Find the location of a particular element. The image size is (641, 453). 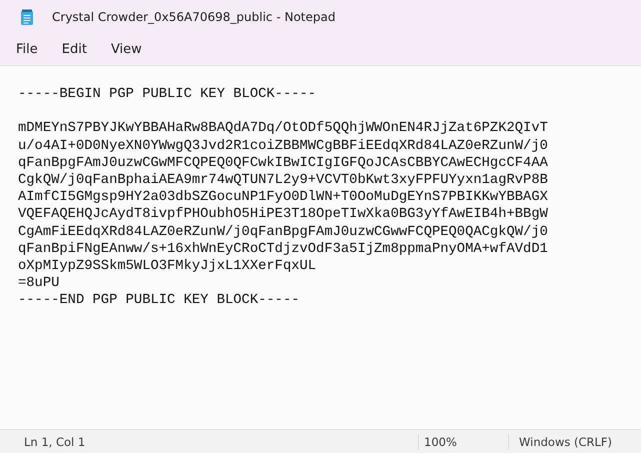

line-ending: Windows (CRLF) is located at coordinates (565, 441).